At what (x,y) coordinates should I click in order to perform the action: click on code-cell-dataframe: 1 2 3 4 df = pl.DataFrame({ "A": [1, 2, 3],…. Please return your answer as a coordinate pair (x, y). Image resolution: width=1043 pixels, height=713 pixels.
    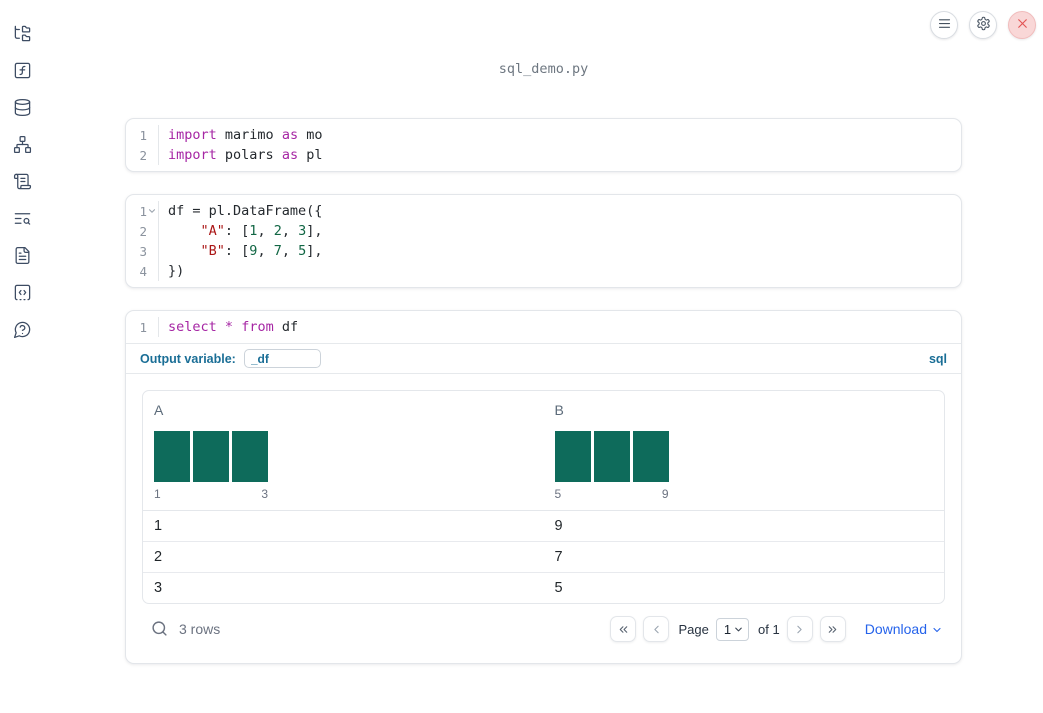
    Looking at the image, I should click on (543, 241).